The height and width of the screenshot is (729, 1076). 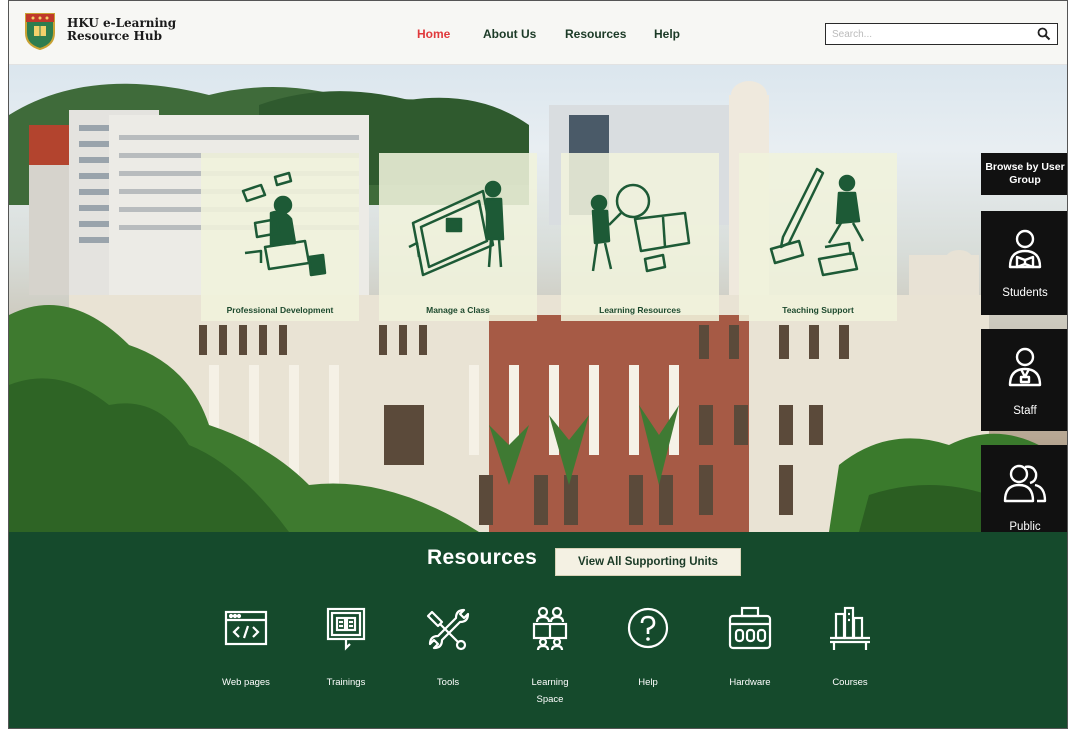 I want to click on resource-label: Courses, so click(x=850, y=682).